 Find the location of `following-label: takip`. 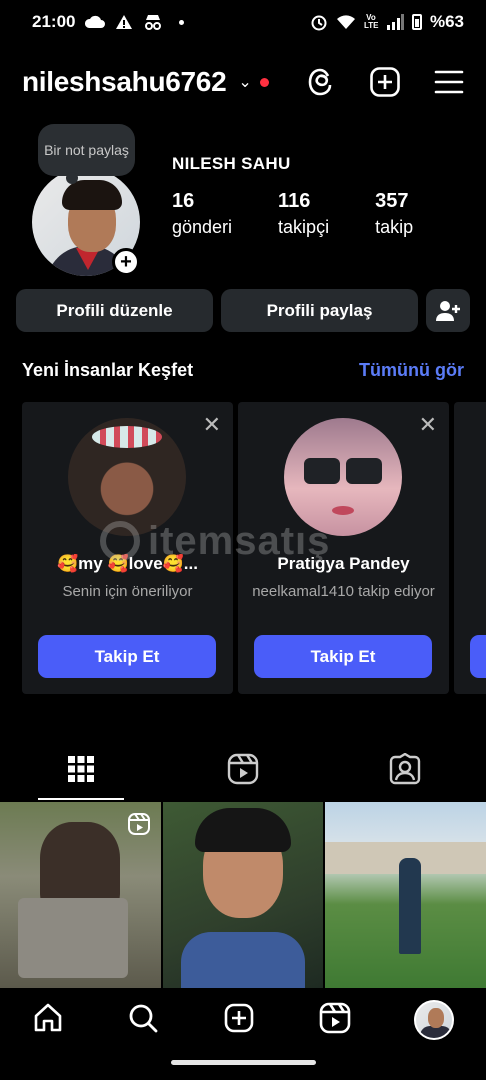

following-label: takip is located at coordinates (394, 227).